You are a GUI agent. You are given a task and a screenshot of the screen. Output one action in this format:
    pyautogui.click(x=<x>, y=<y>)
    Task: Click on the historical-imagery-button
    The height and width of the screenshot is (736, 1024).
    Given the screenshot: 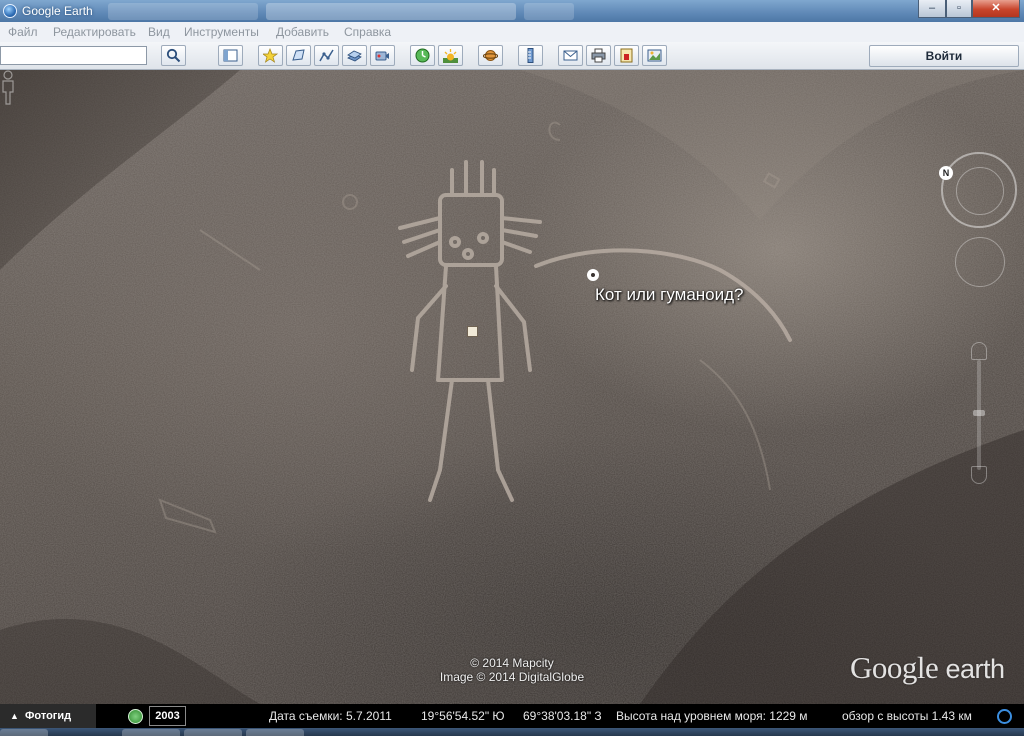 What is the action you would take?
    pyautogui.click(x=422, y=55)
    